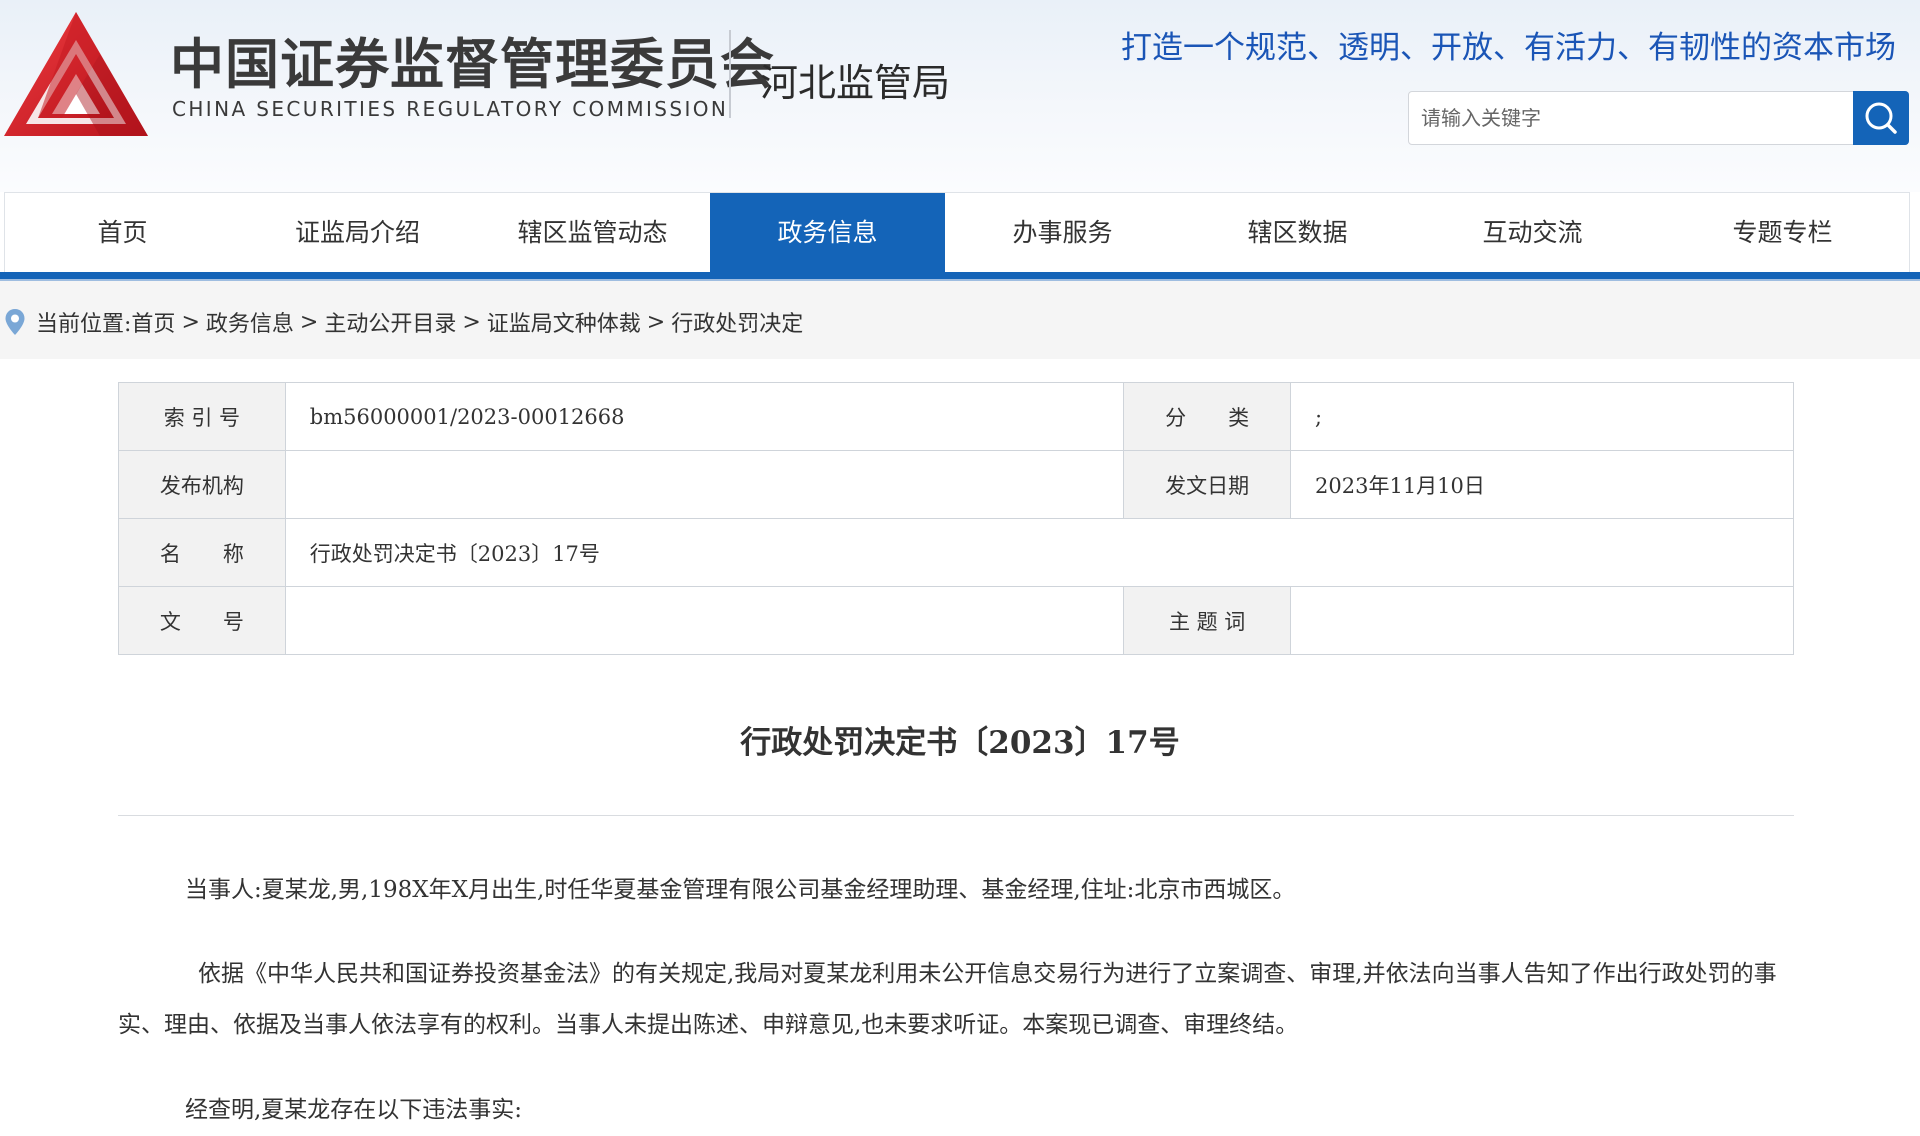 The width and height of the screenshot is (1920, 1136). What do you see at coordinates (960, 743) in the screenshot?
I see `document-title: 行政处罚决定书〔2023〕17号` at bounding box center [960, 743].